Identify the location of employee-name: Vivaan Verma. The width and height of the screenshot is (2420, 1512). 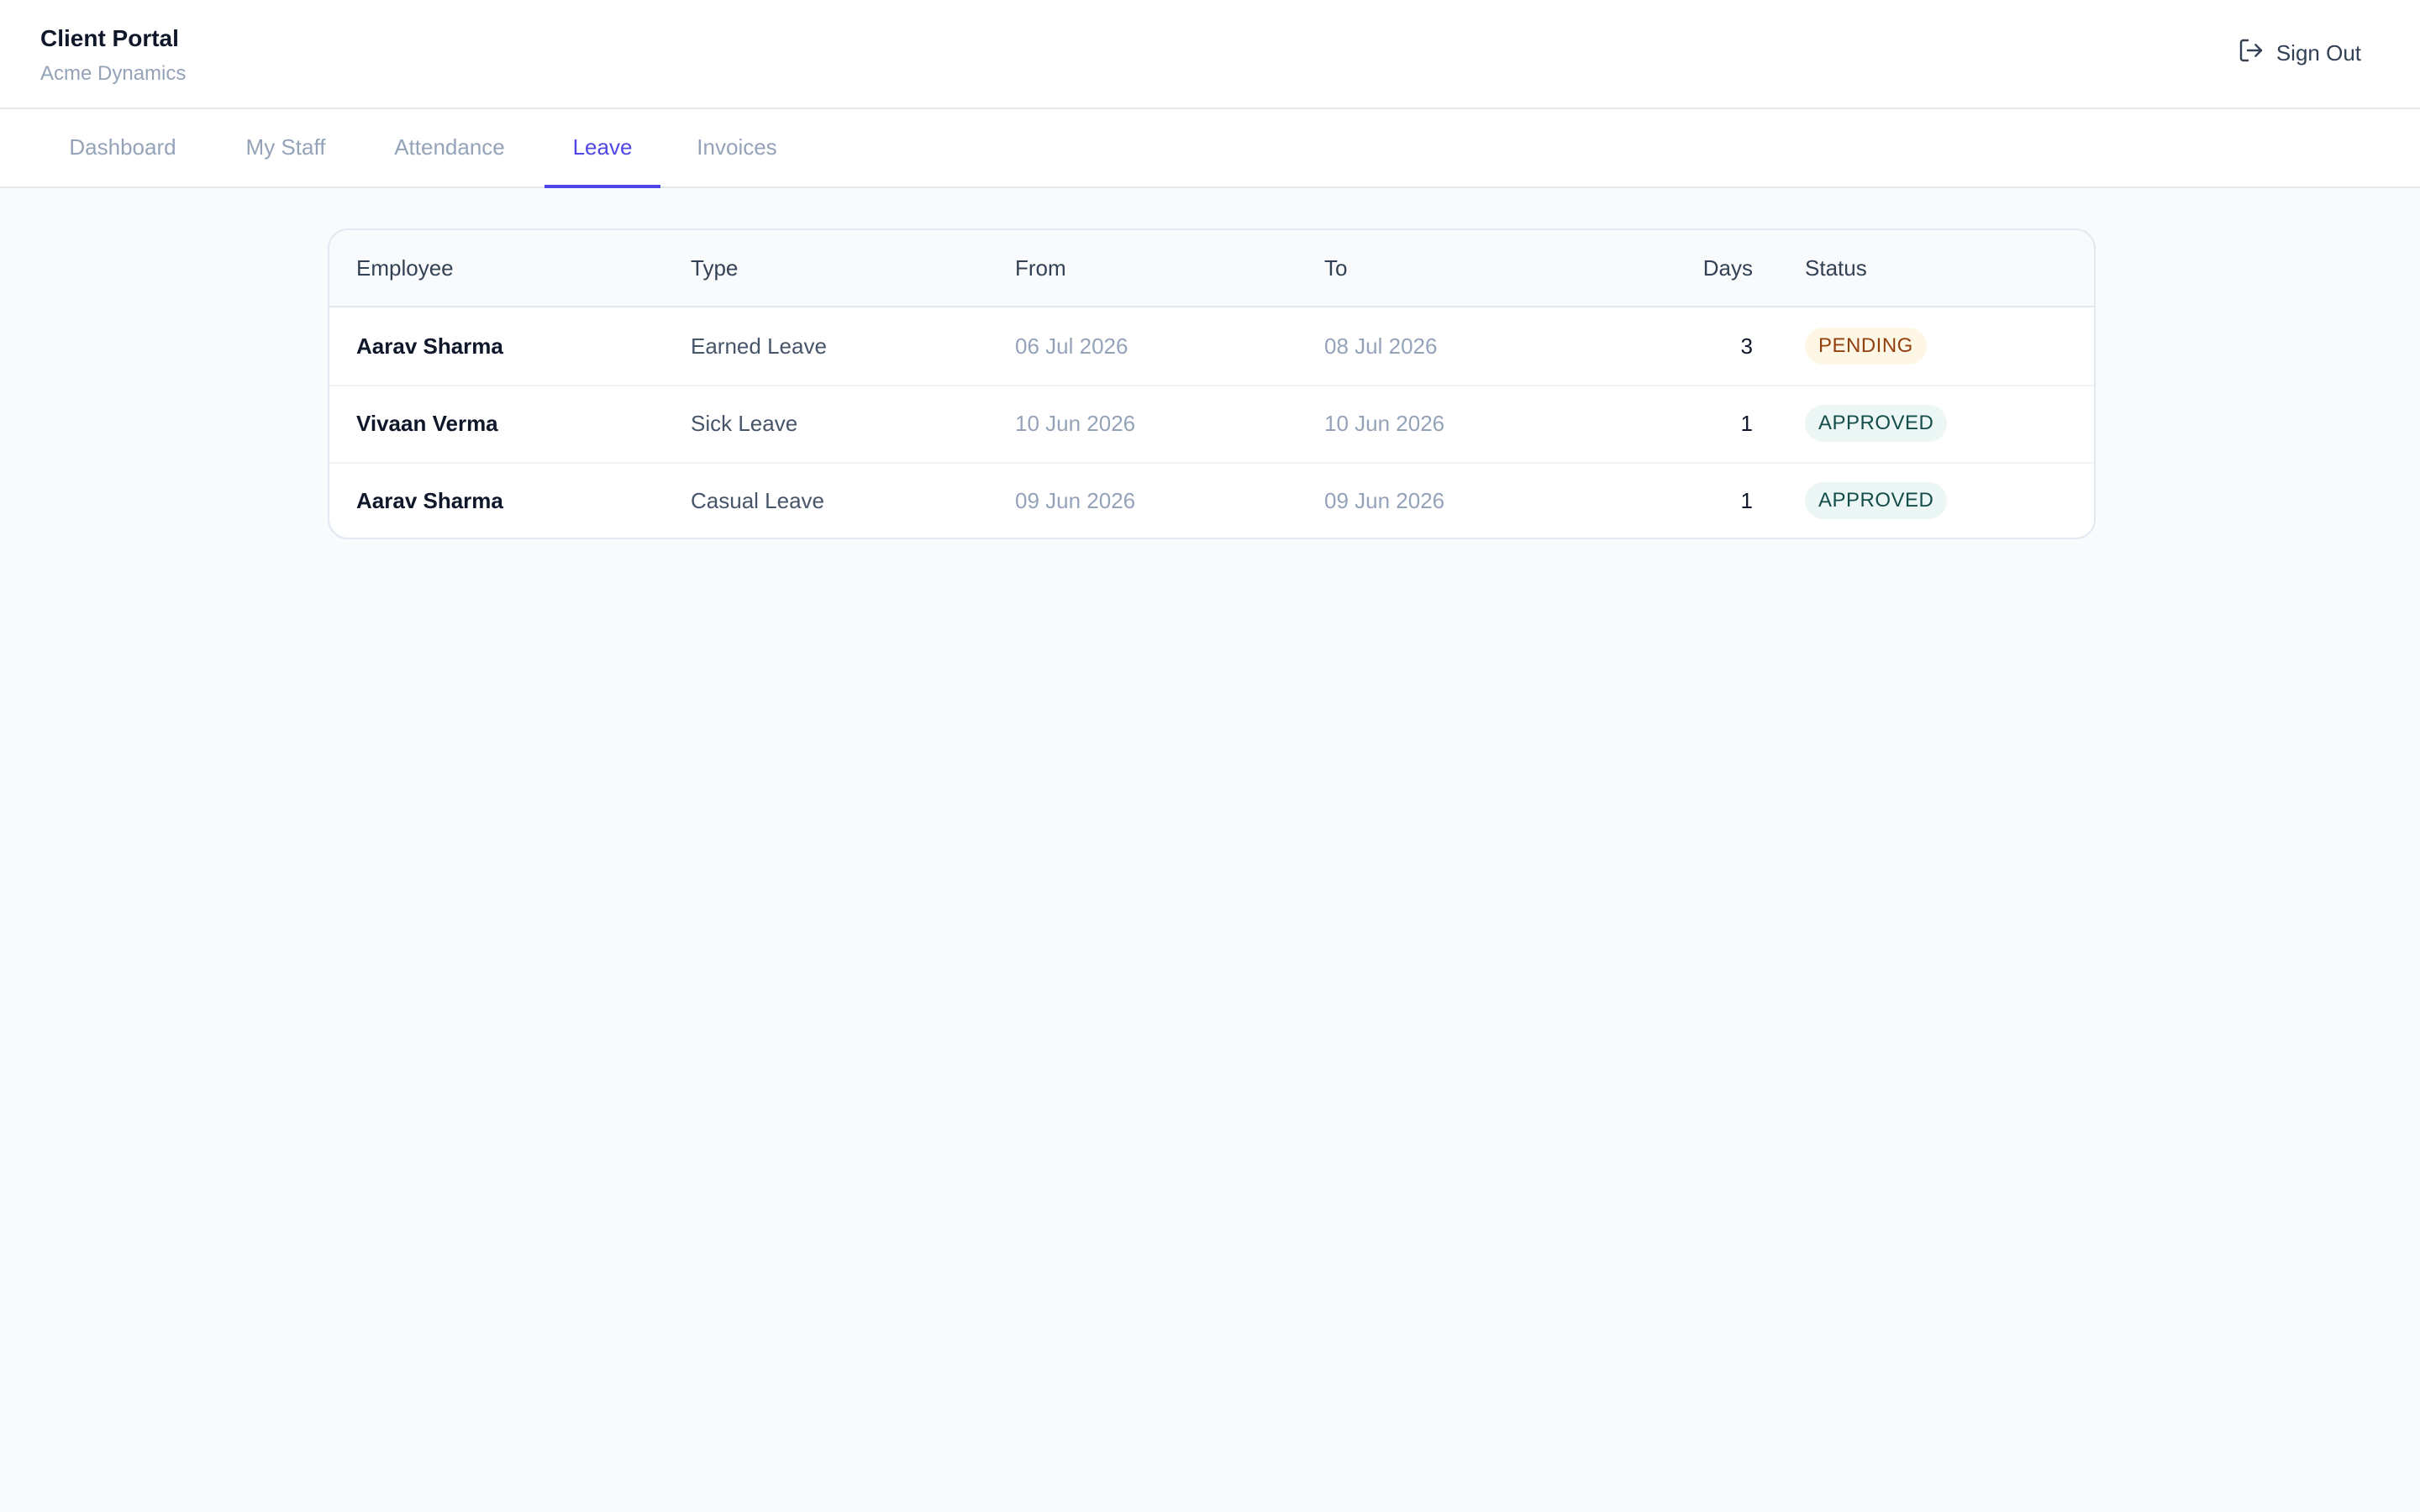
(427, 423).